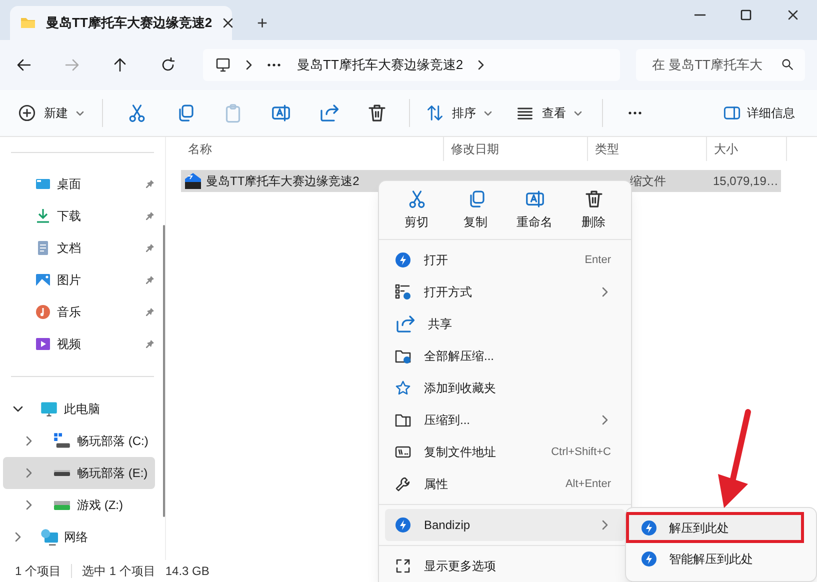 The width and height of the screenshot is (817, 582). I want to click on sidebar-item: 音乐, so click(82, 312).